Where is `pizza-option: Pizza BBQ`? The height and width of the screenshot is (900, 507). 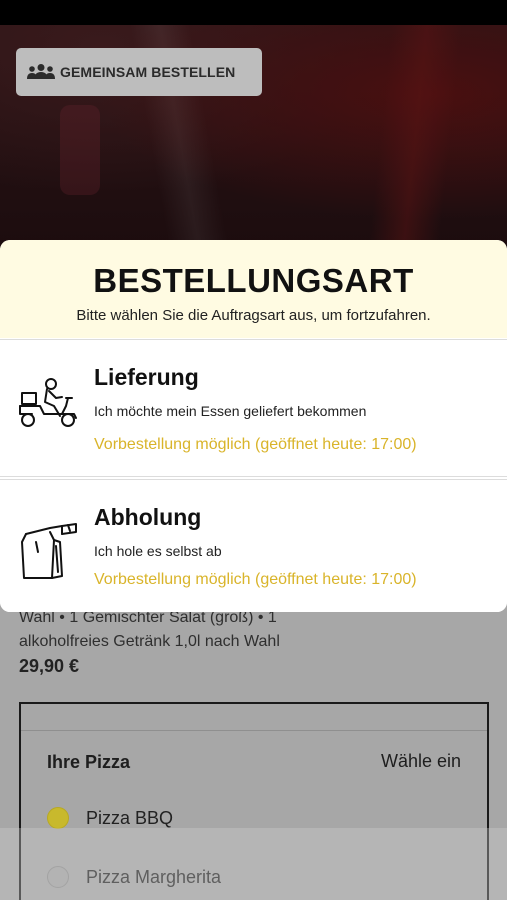 pizza-option: Pizza BBQ is located at coordinates (110, 818).